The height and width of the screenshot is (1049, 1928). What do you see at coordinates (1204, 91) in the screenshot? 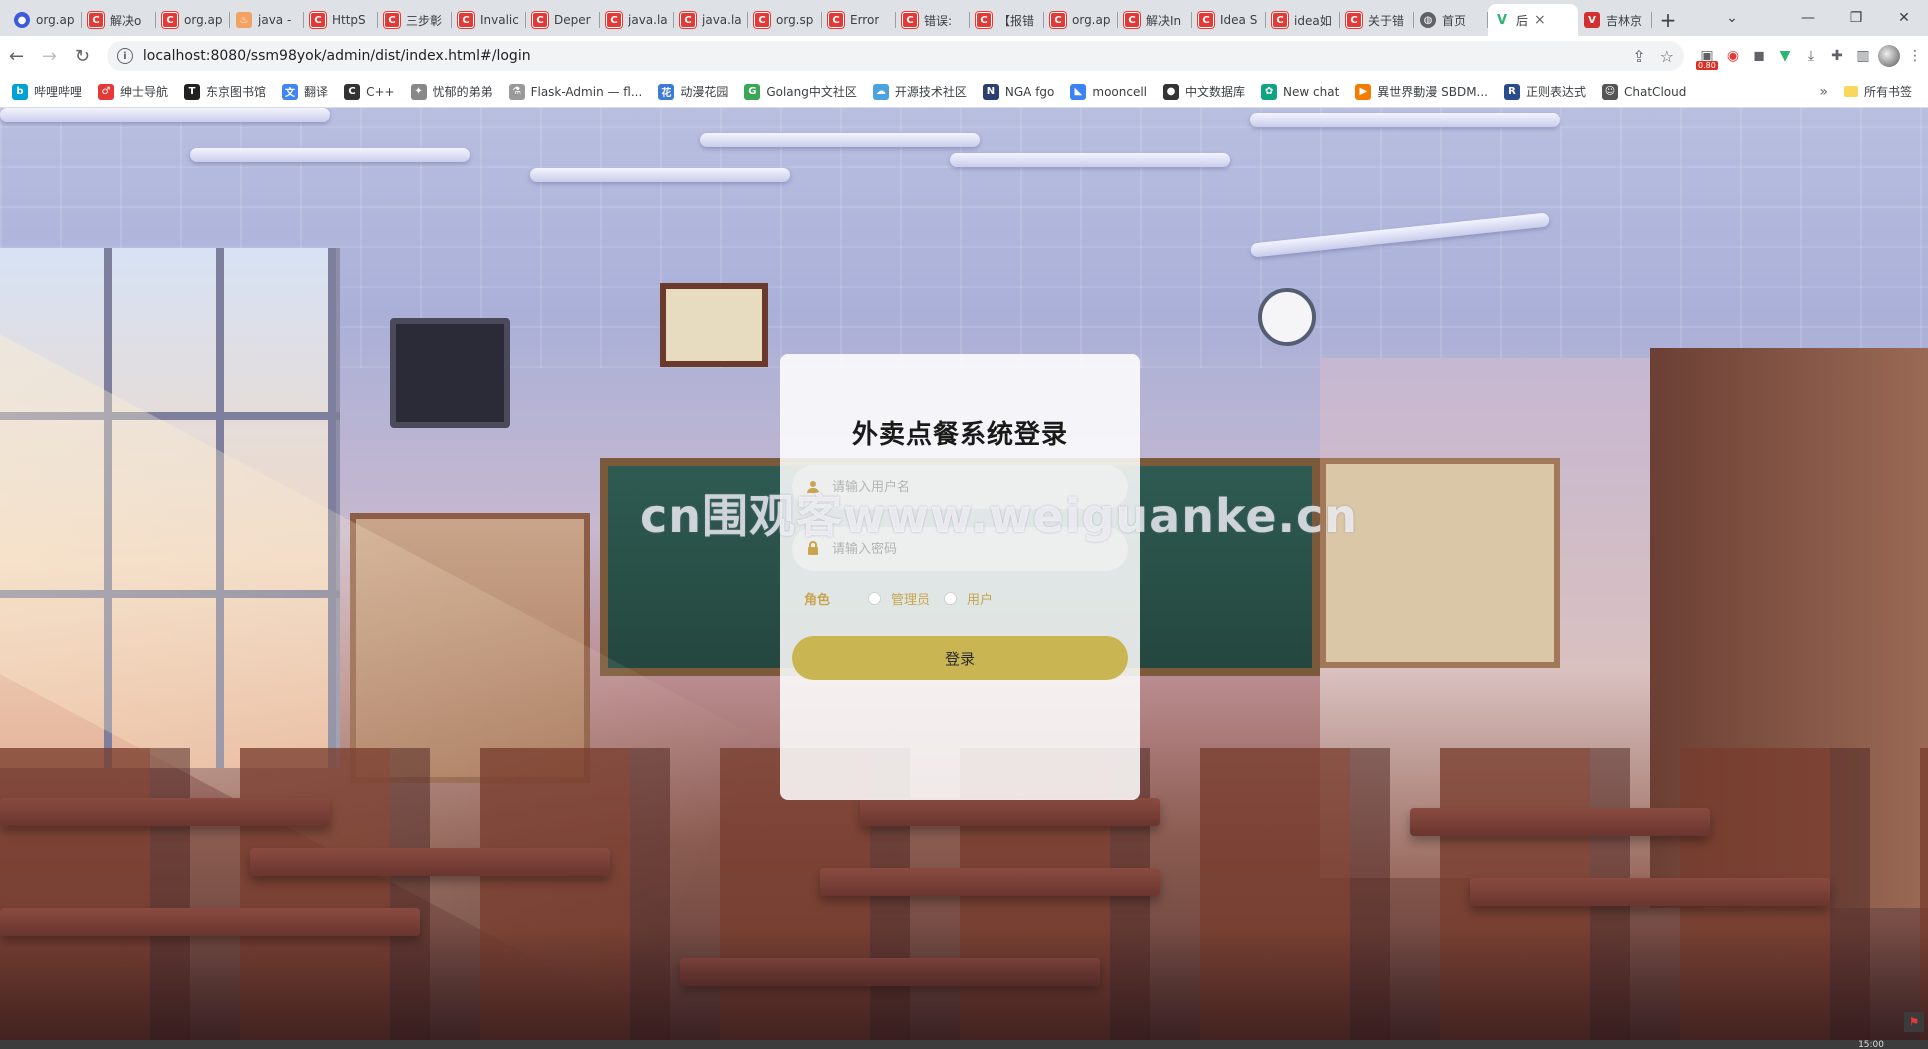
I see `bookmark-item: ● 中文数据库` at bounding box center [1204, 91].